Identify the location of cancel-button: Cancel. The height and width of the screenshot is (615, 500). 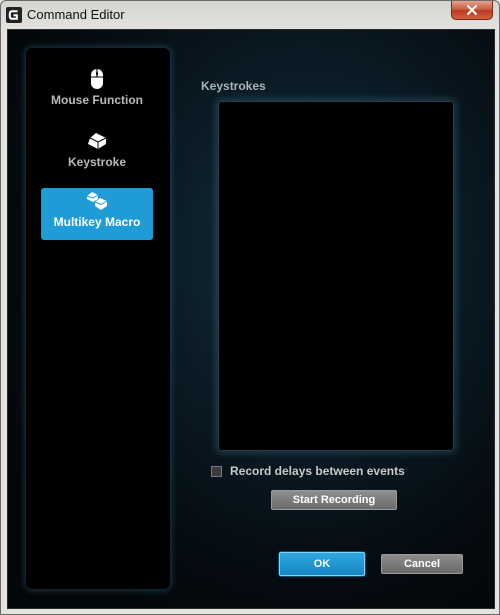
(422, 564).